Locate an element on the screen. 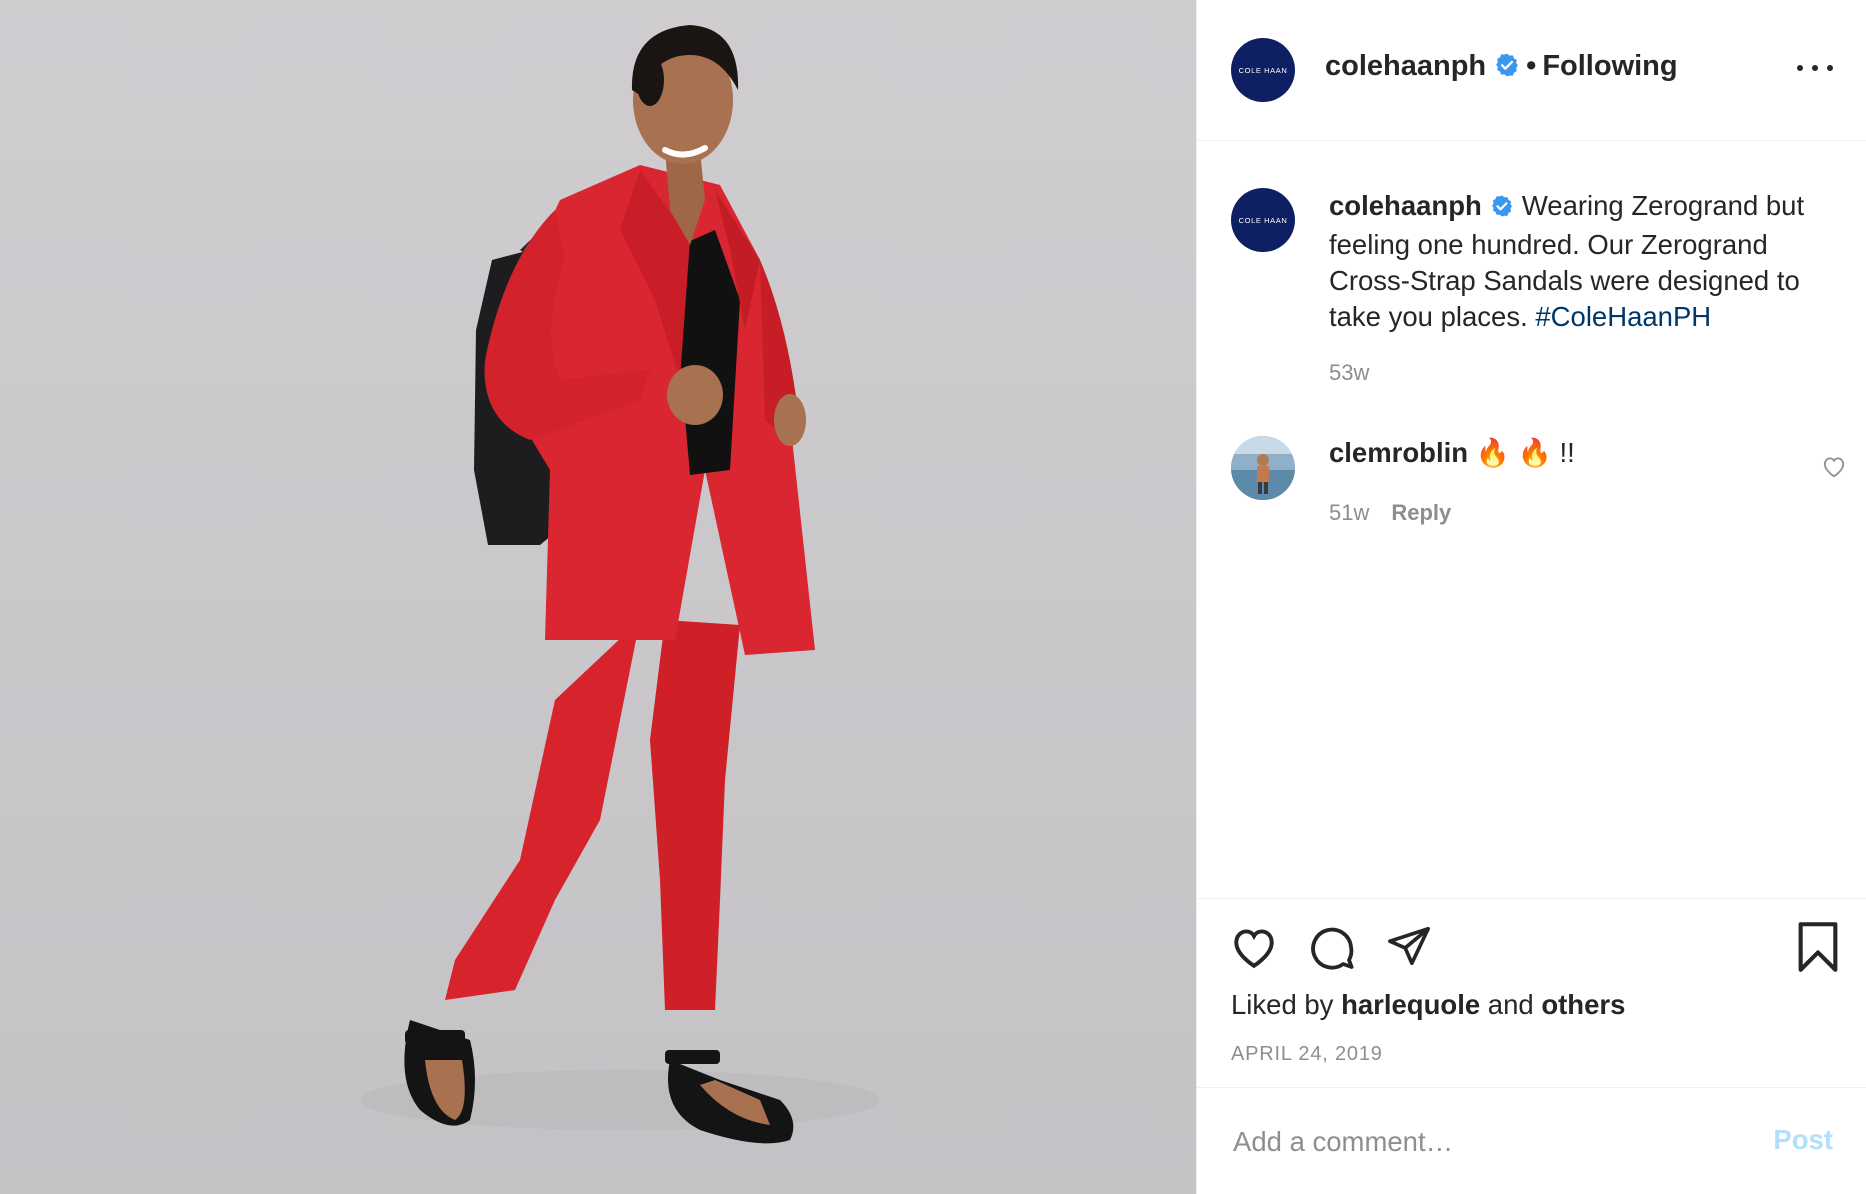 The height and width of the screenshot is (1194, 1866). avatar-brand-text: COLE HAAN is located at coordinates (1263, 70).